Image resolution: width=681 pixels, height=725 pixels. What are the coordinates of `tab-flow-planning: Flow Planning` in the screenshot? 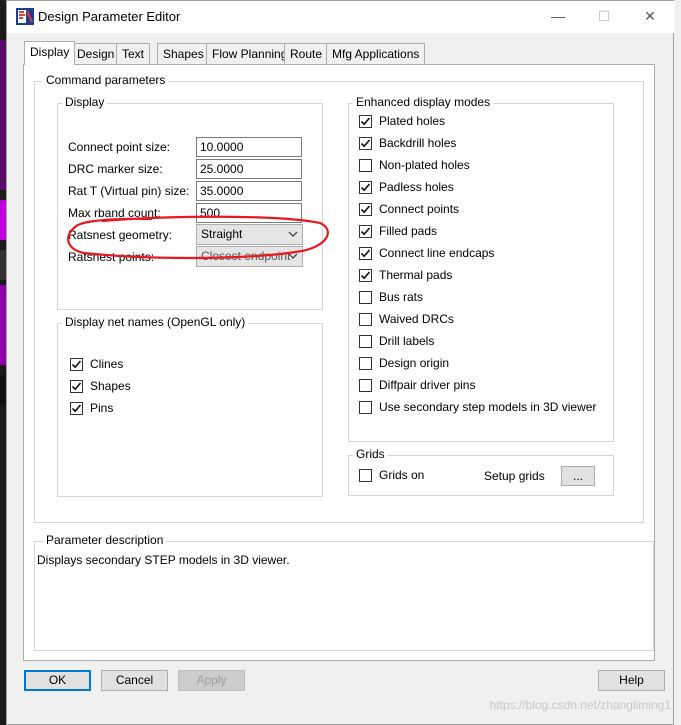 It's located at (250, 53).